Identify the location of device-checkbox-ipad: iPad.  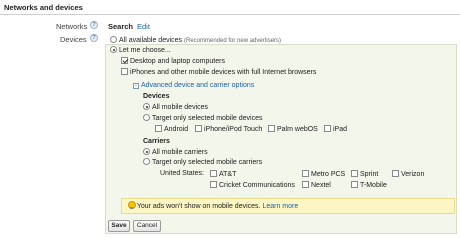
(335, 129).